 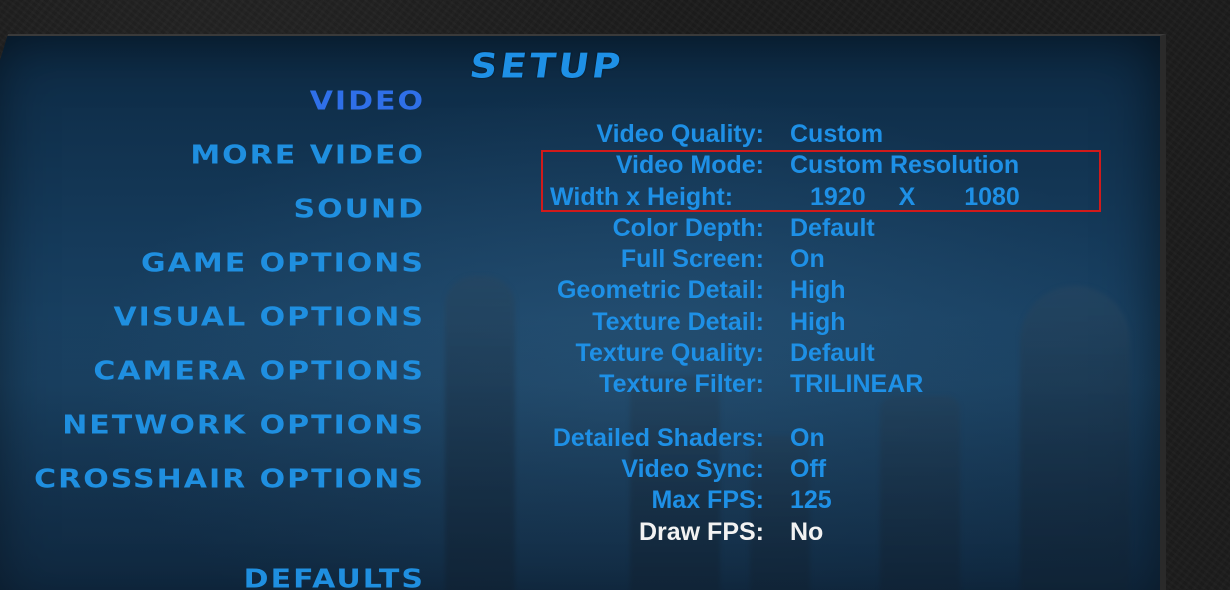 I want to click on setting-value: TRILINEAR, so click(x=857, y=384).